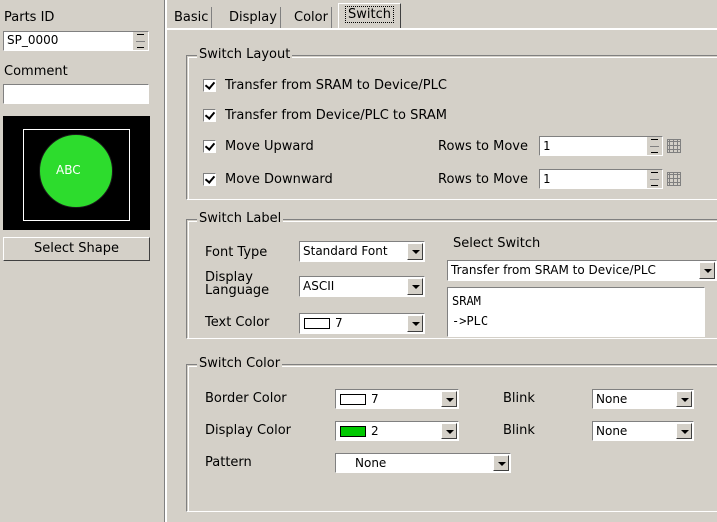 This screenshot has height=522, width=717. What do you see at coordinates (519, 398) in the screenshot?
I see `blink-border-label: Blink` at bounding box center [519, 398].